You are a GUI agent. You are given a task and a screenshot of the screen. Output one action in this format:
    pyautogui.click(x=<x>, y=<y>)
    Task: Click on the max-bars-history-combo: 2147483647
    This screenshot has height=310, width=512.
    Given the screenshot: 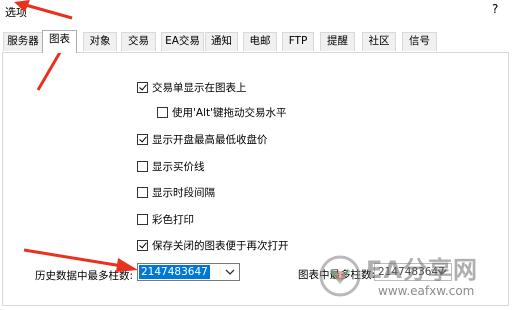 What is the action you would take?
    pyautogui.click(x=188, y=272)
    